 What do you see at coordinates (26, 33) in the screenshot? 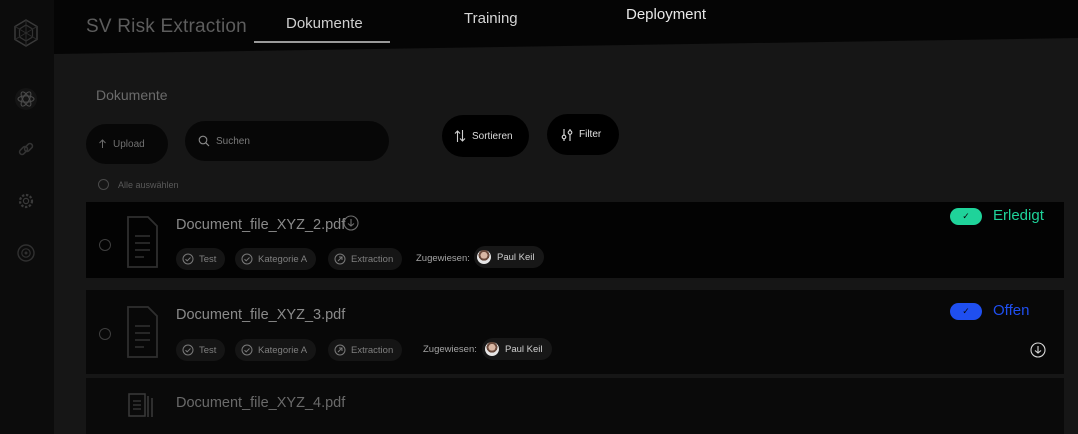
I see `logo-icon` at bounding box center [26, 33].